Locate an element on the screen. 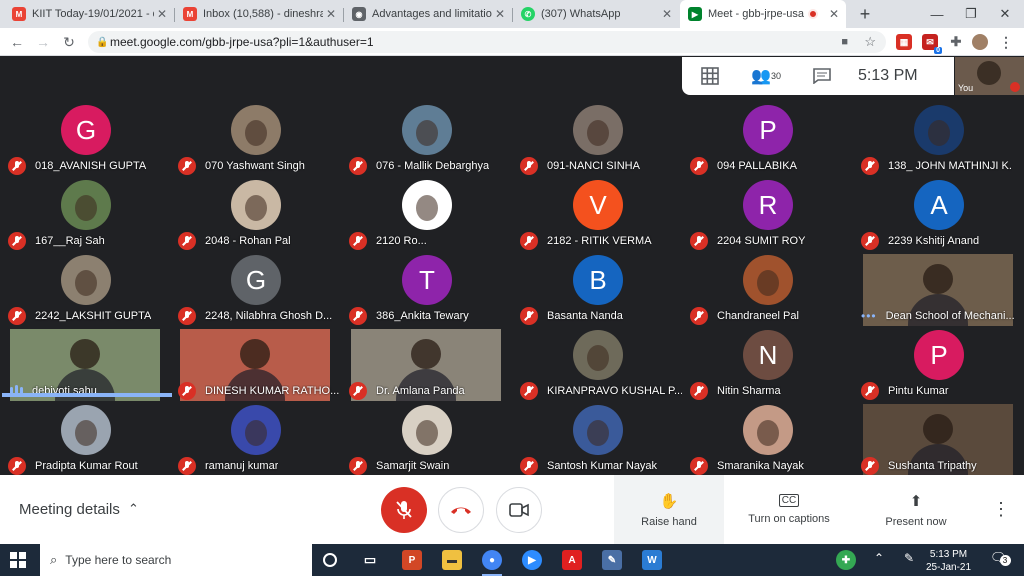 This screenshot has width=1024, height=576. extension-icon: ▦ is located at coordinates (904, 42).